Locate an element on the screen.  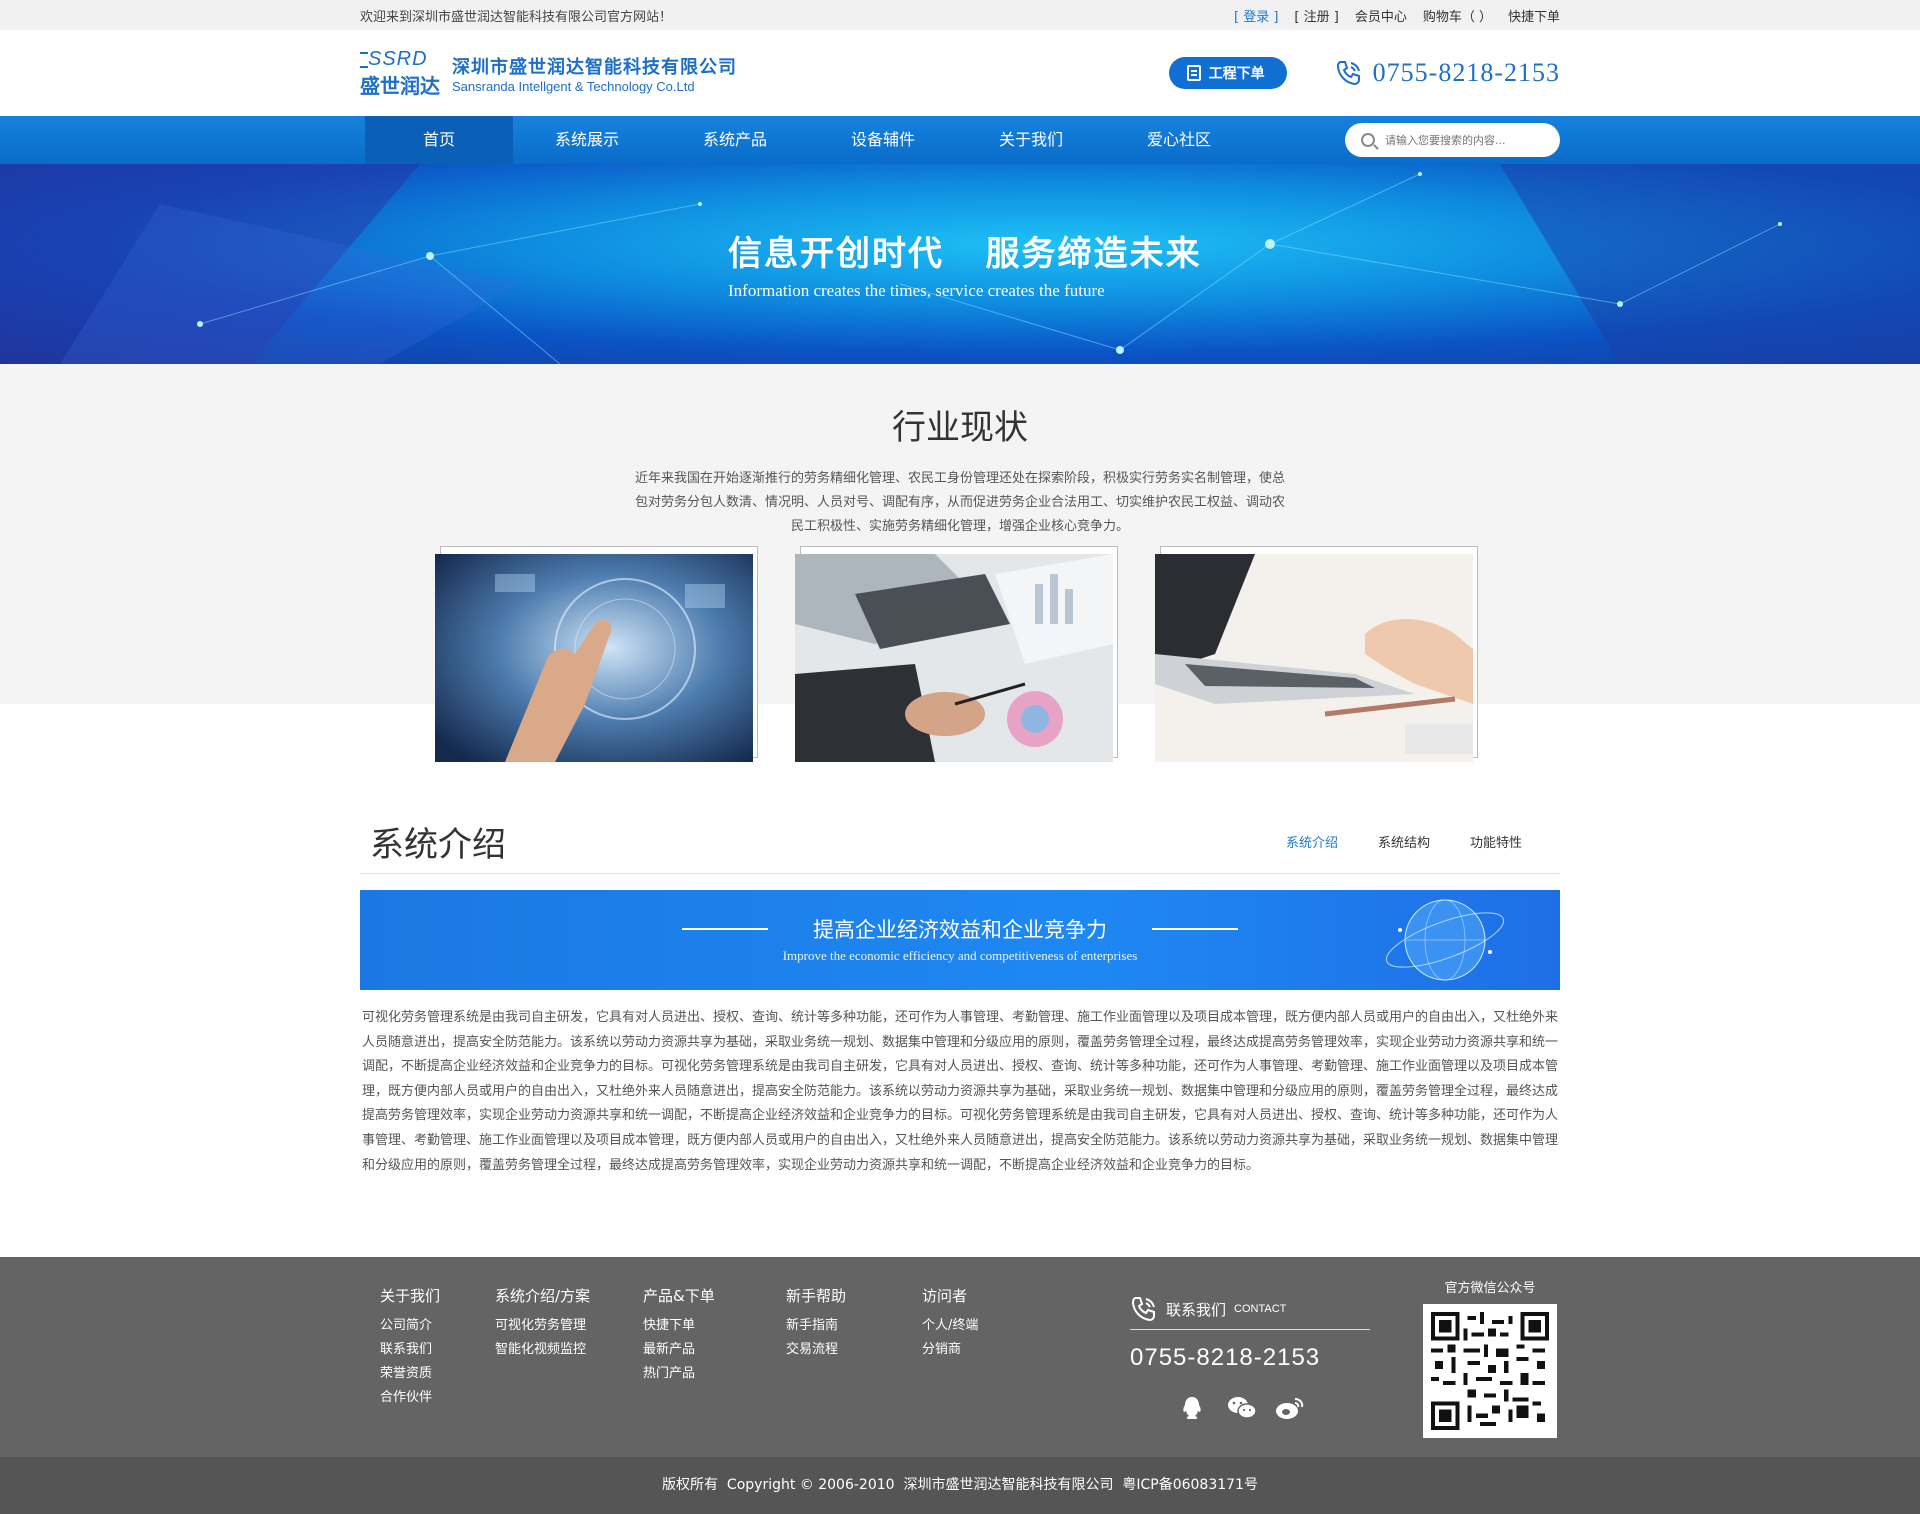
system-intro-title: 系统介绍 is located at coordinates (438, 845).